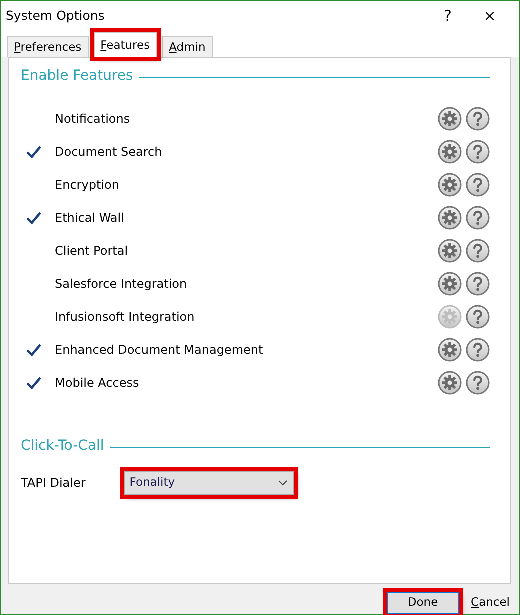 This screenshot has height=615, width=520. Describe the element at coordinates (48, 46) in the screenshot. I see `tab: Preferences` at that location.